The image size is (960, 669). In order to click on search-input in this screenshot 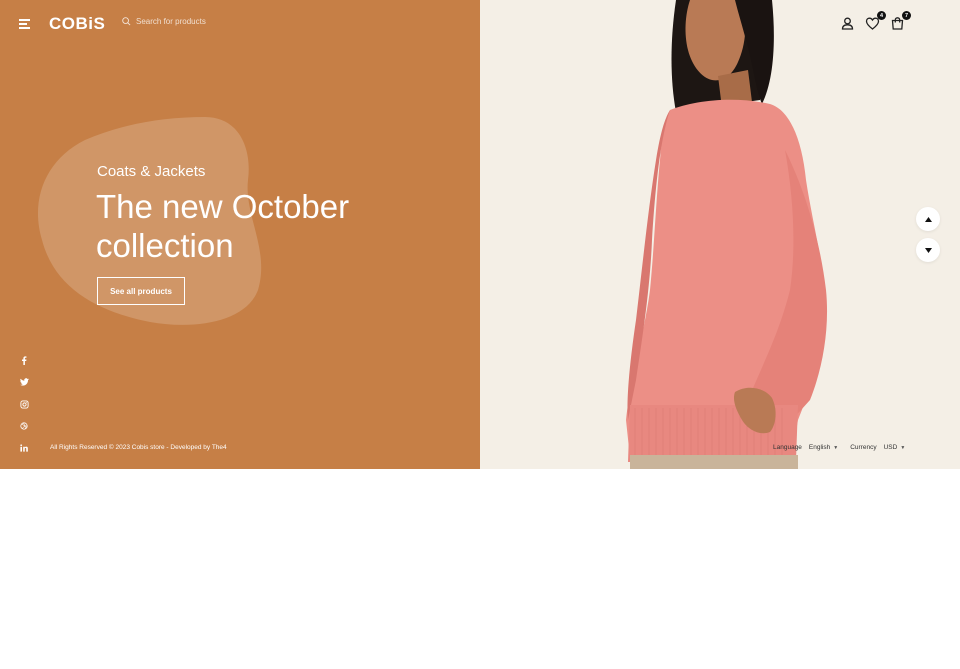, I will do `click(191, 21)`.